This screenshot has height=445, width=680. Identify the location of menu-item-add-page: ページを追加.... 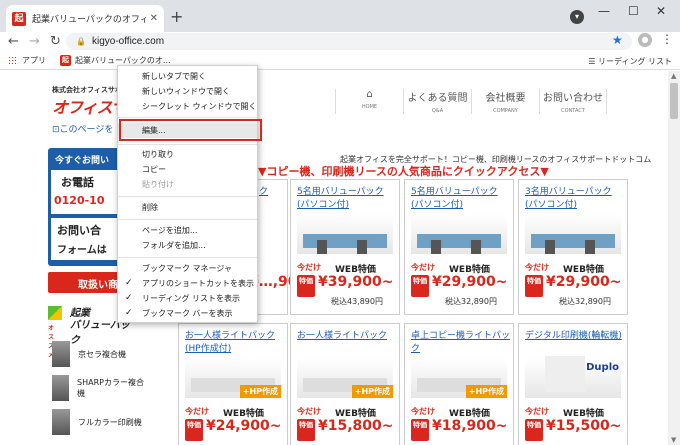
(187, 230).